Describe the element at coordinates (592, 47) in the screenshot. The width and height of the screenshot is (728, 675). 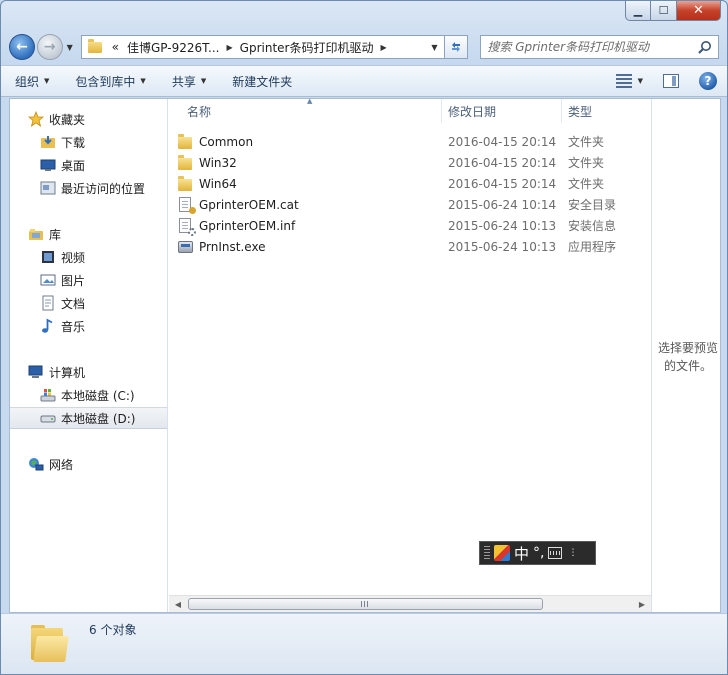
I see `search-input` at that location.